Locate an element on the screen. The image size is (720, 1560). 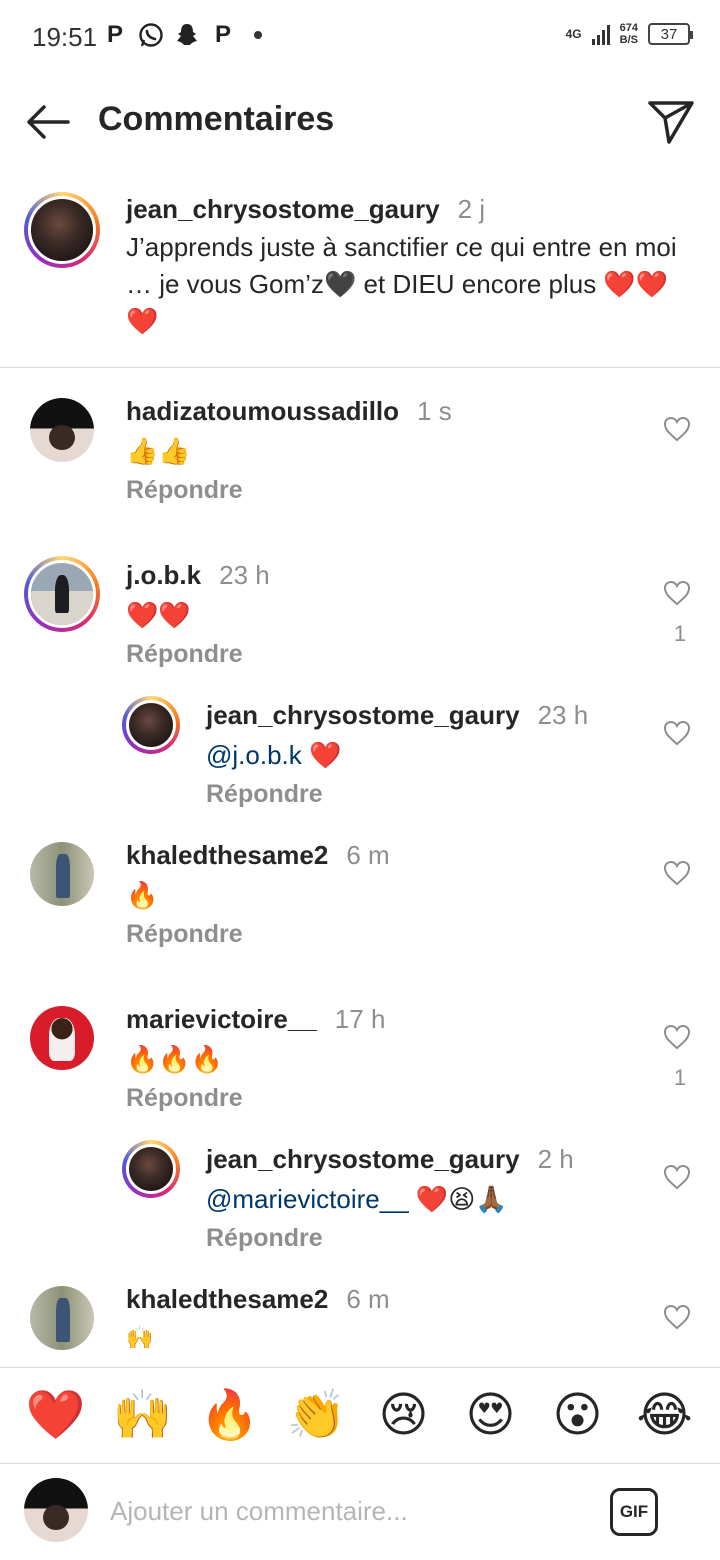
comment-item: hadizatoumoussadillo 1 s 👍👍 is located at coordinates (289, 433).